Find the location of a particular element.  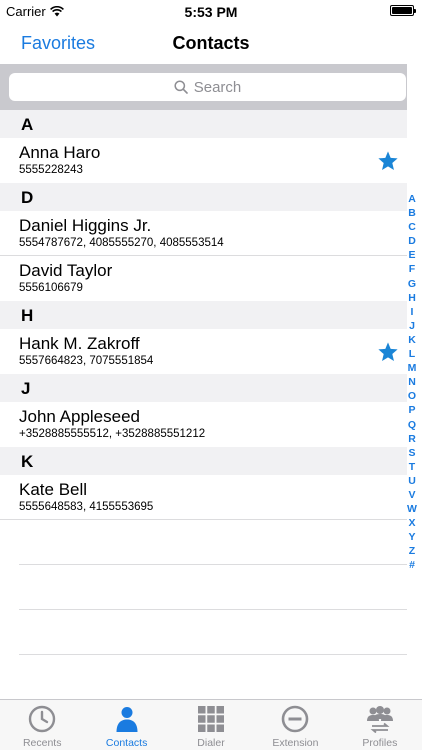

navigation-bar: Favorites Contacts is located at coordinates (211, 44).